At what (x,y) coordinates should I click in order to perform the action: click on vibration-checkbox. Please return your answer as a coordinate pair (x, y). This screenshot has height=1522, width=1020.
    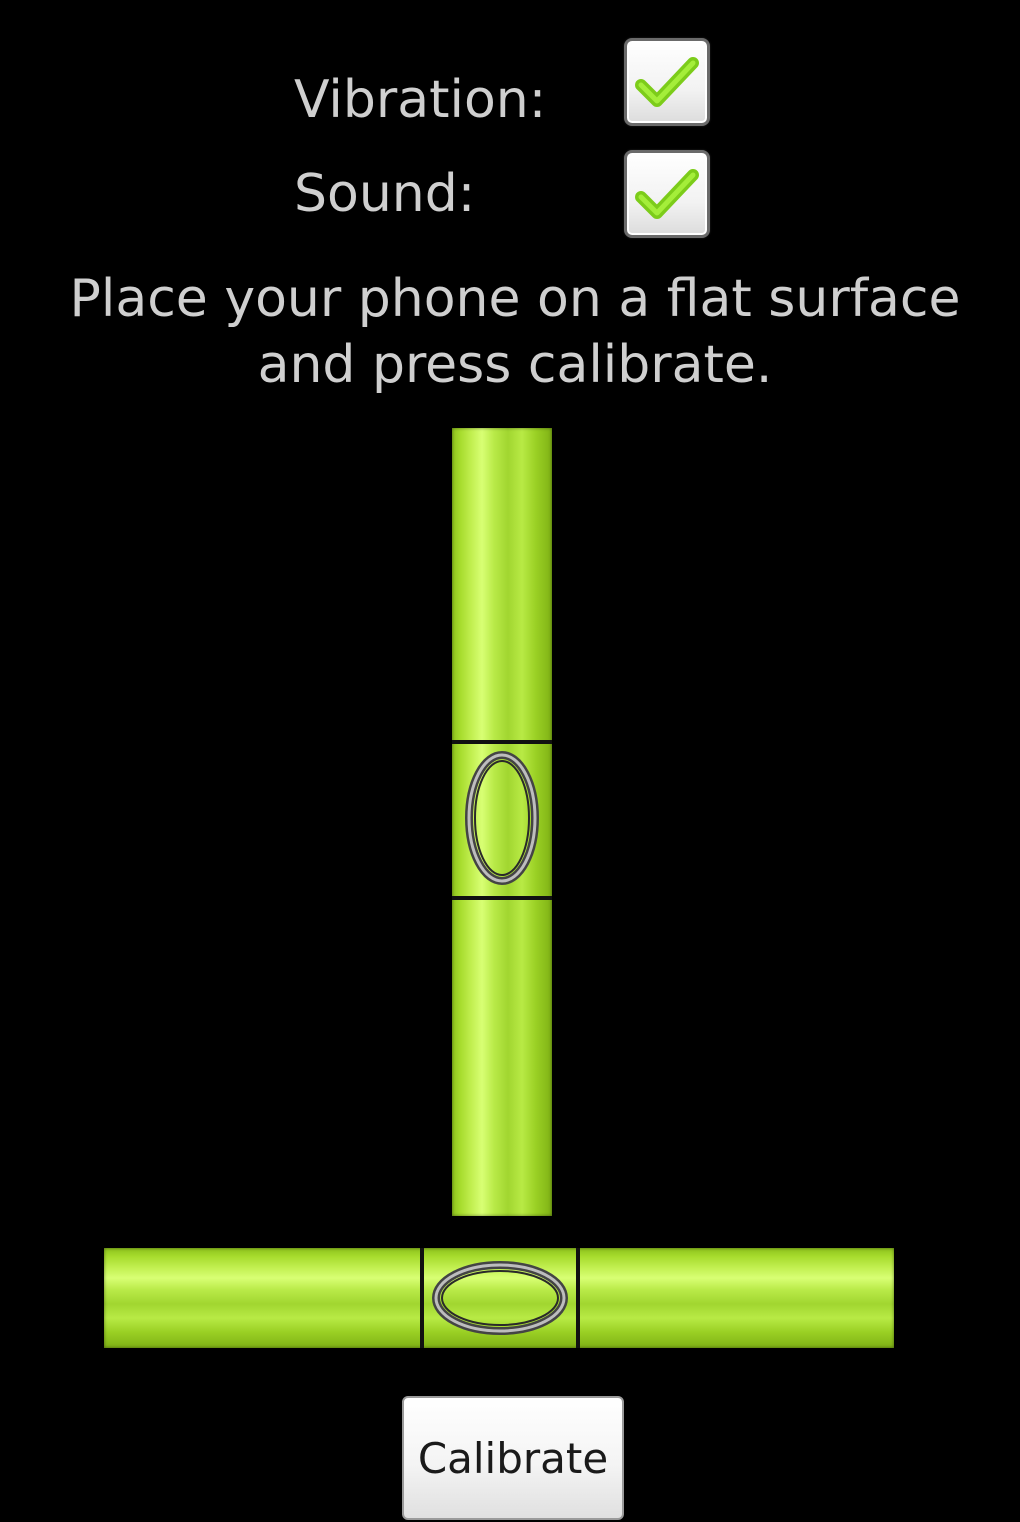
    Looking at the image, I should click on (667, 82).